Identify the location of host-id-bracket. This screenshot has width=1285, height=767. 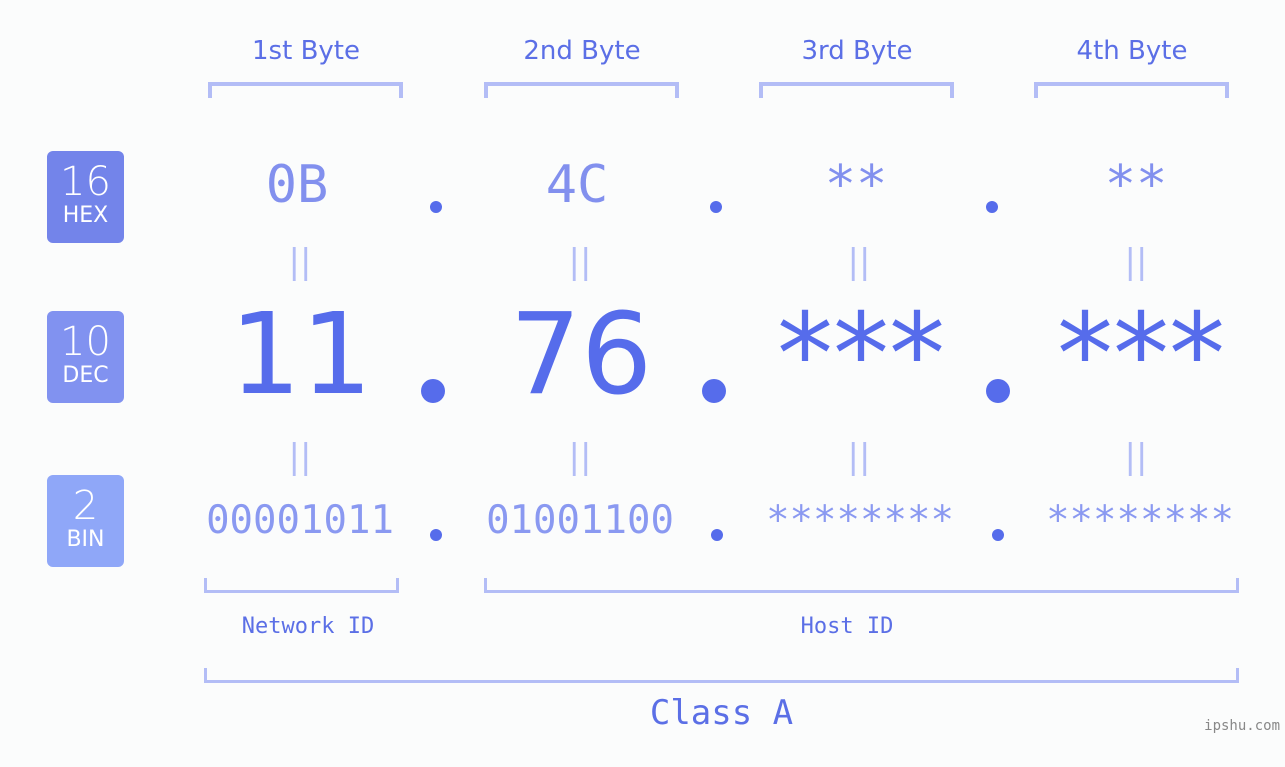
(861, 585).